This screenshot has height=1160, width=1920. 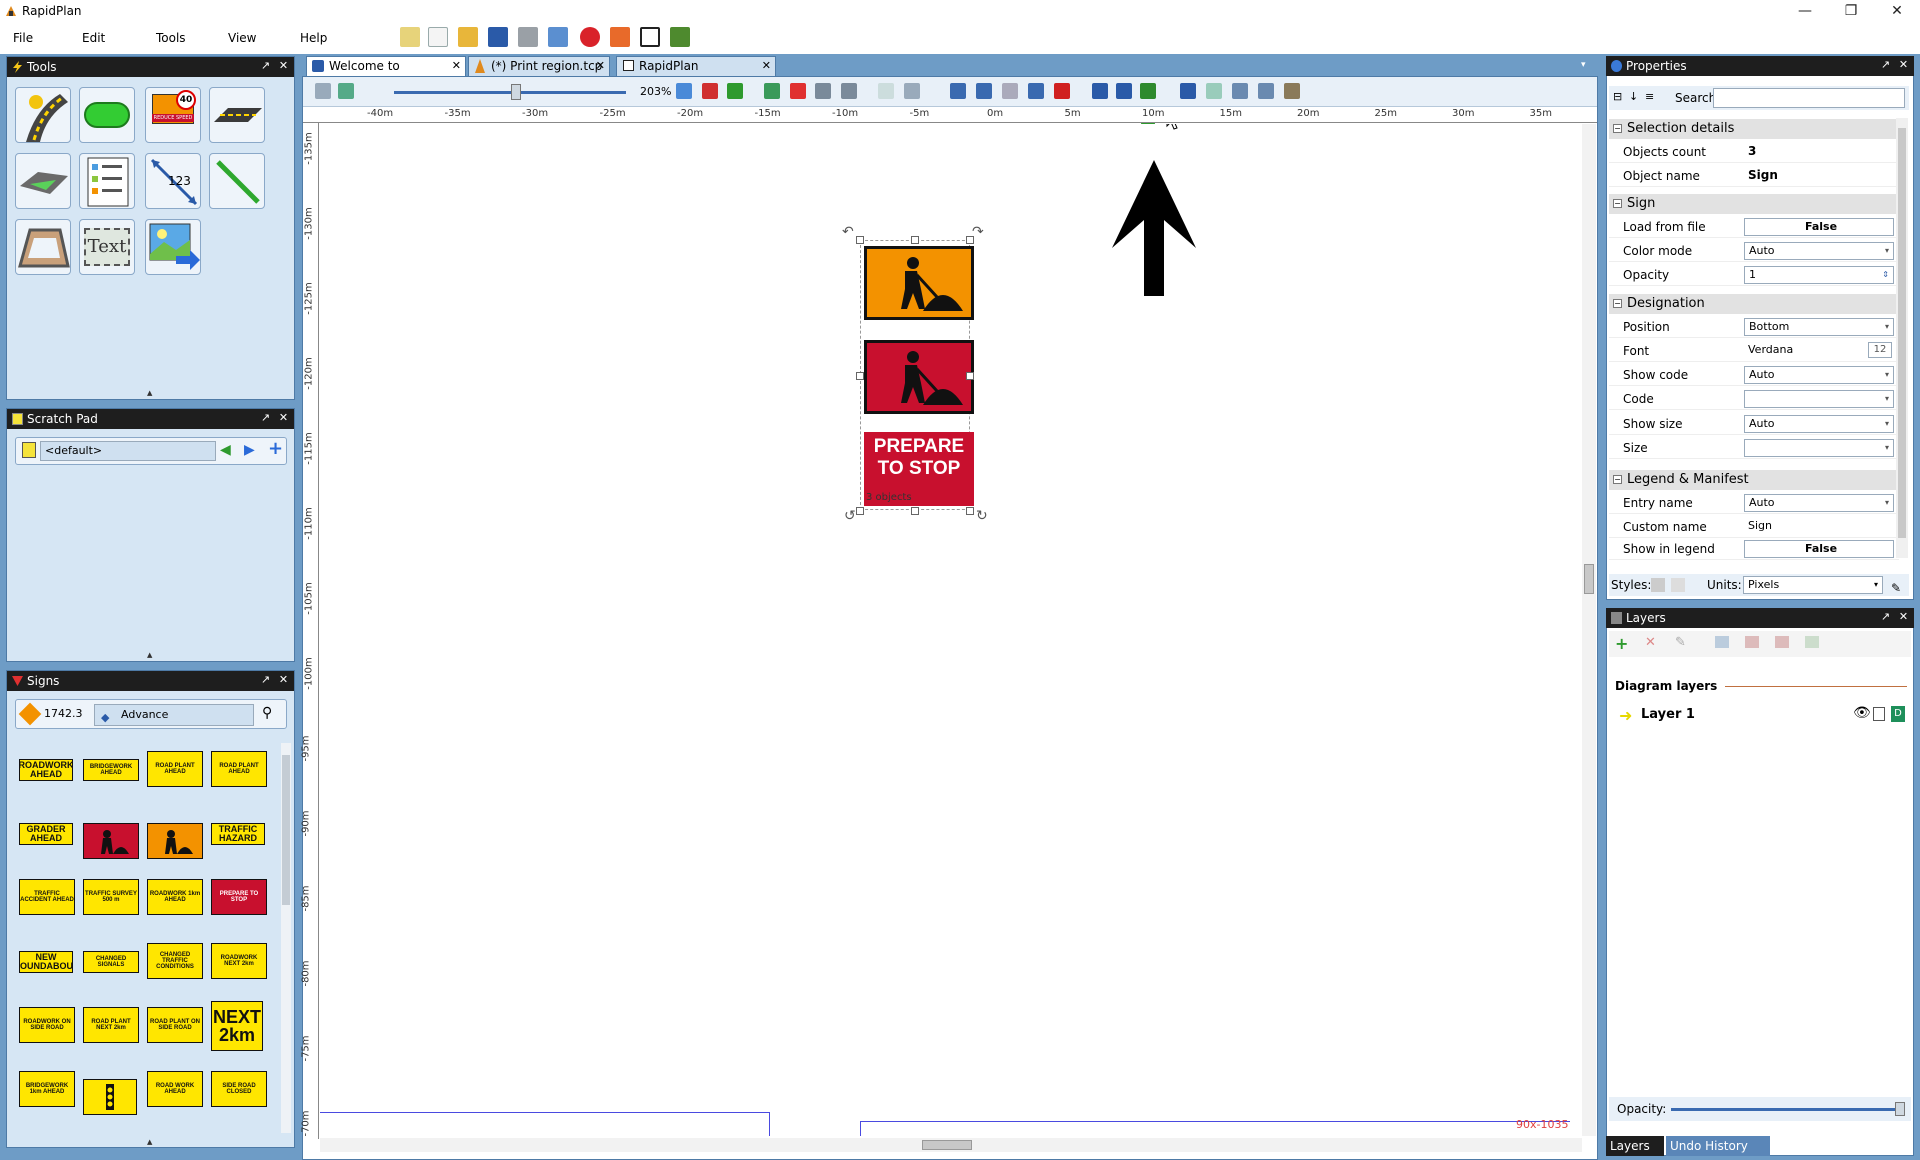 I want to click on property-entry-name: Entry name Auto ▾, so click(x=1754, y=503).